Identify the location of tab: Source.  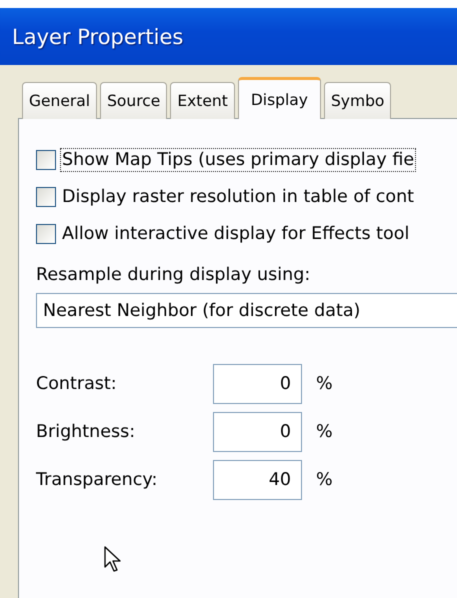
(134, 100).